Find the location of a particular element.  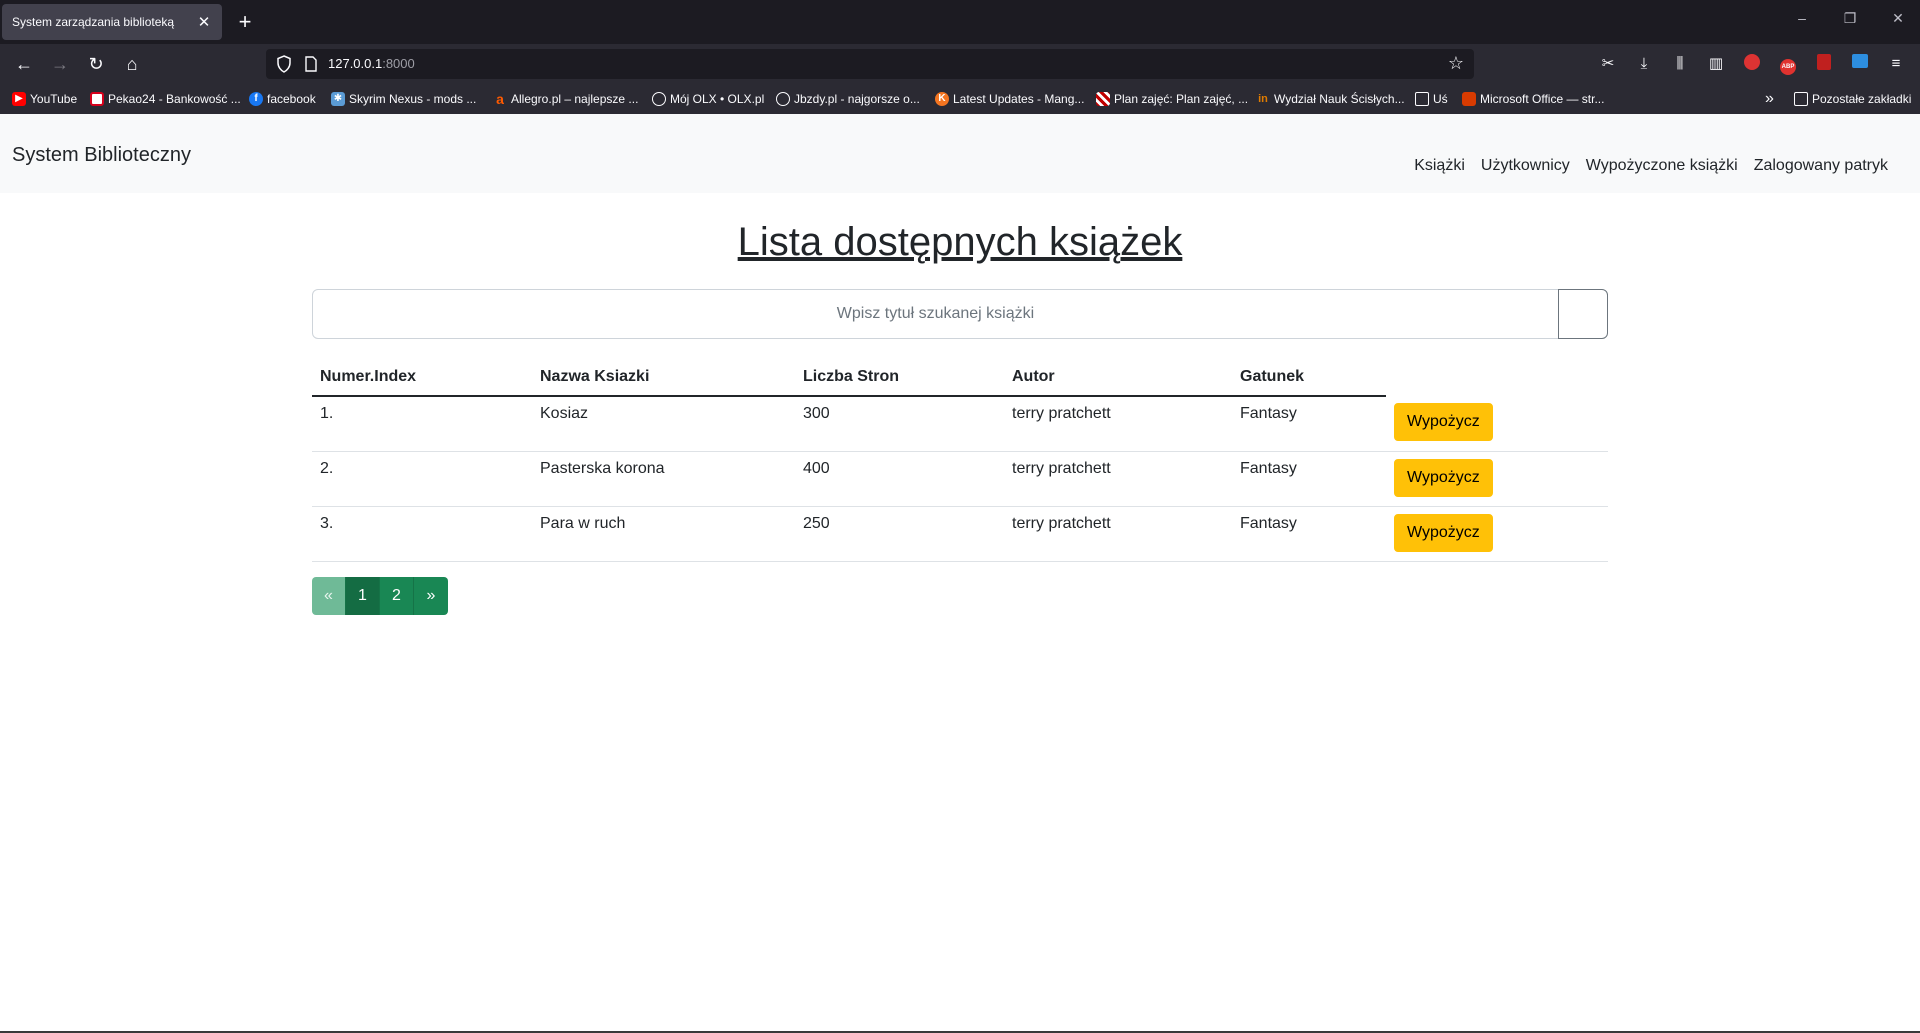

menu-icon: ≡ is located at coordinates (1896, 64).